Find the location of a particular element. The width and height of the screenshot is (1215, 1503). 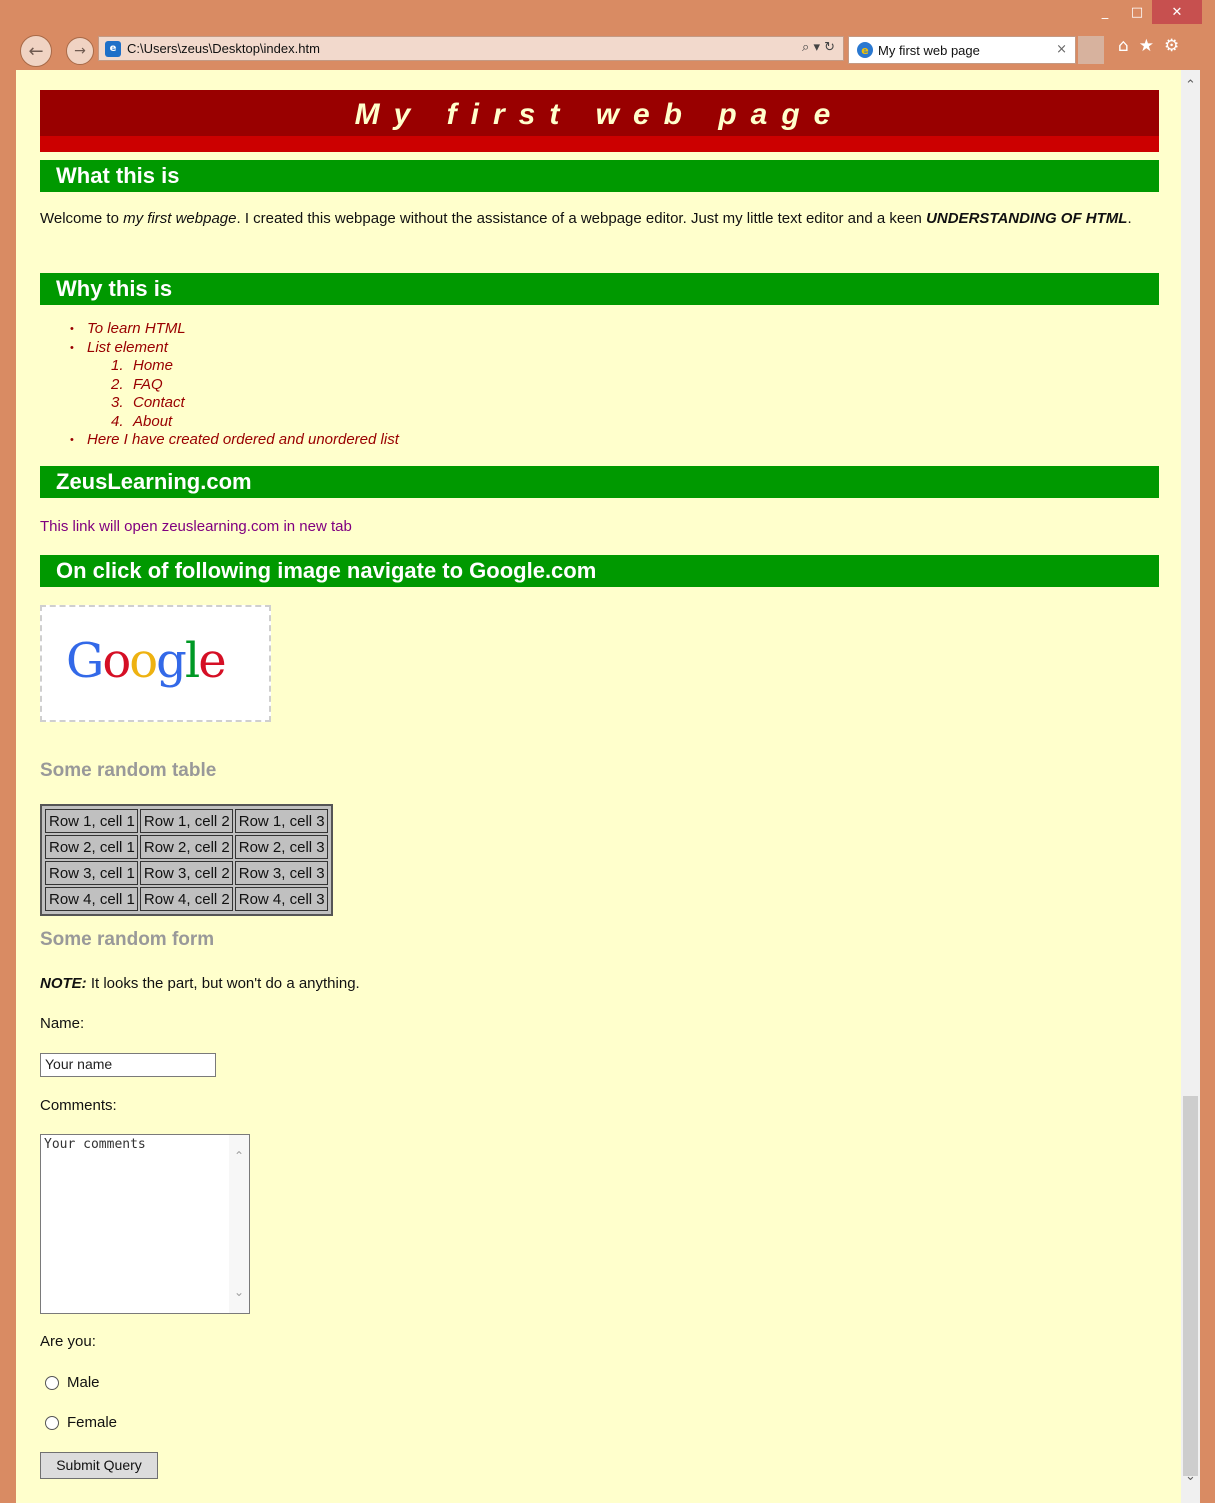

favorites-icon: ★ is located at coordinates (1146, 49).